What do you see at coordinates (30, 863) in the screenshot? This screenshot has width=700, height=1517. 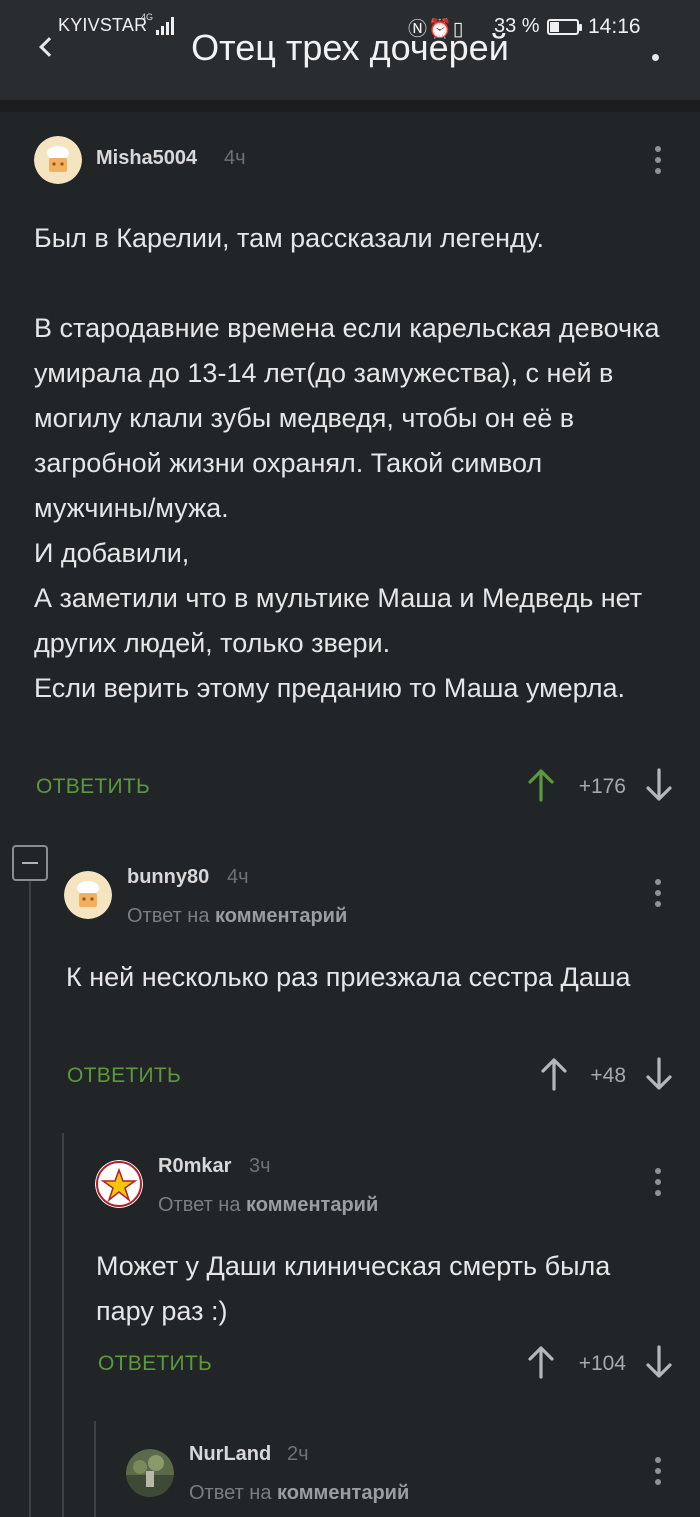 I see `collapse-thread-button` at bounding box center [30, 863].